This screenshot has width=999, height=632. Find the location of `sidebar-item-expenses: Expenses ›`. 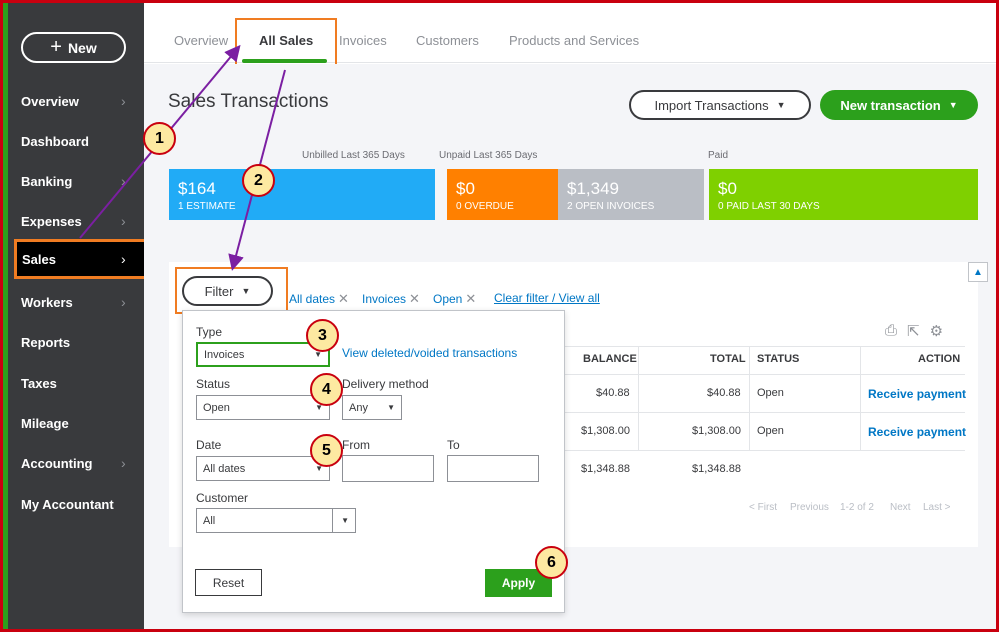

sidebar-item-expenses: Expenses › is located at coordinates (76, 221).